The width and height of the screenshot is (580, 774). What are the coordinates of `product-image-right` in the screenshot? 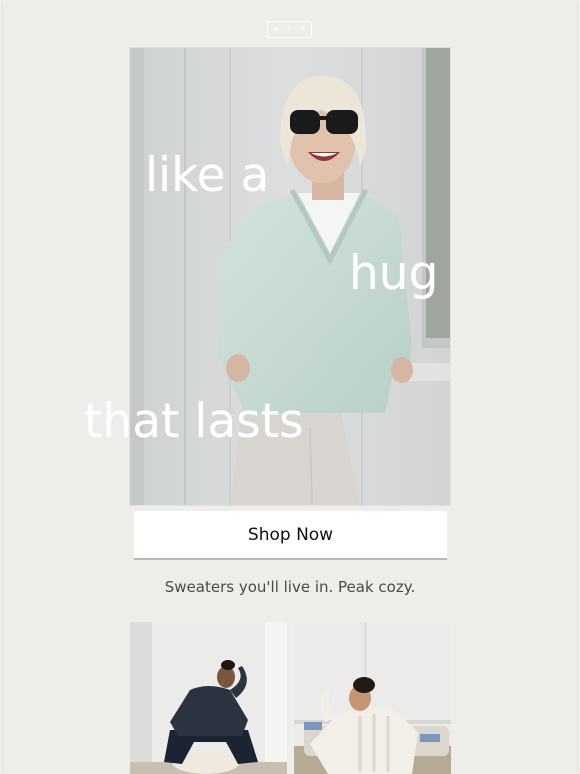 It's located at (372, 698).